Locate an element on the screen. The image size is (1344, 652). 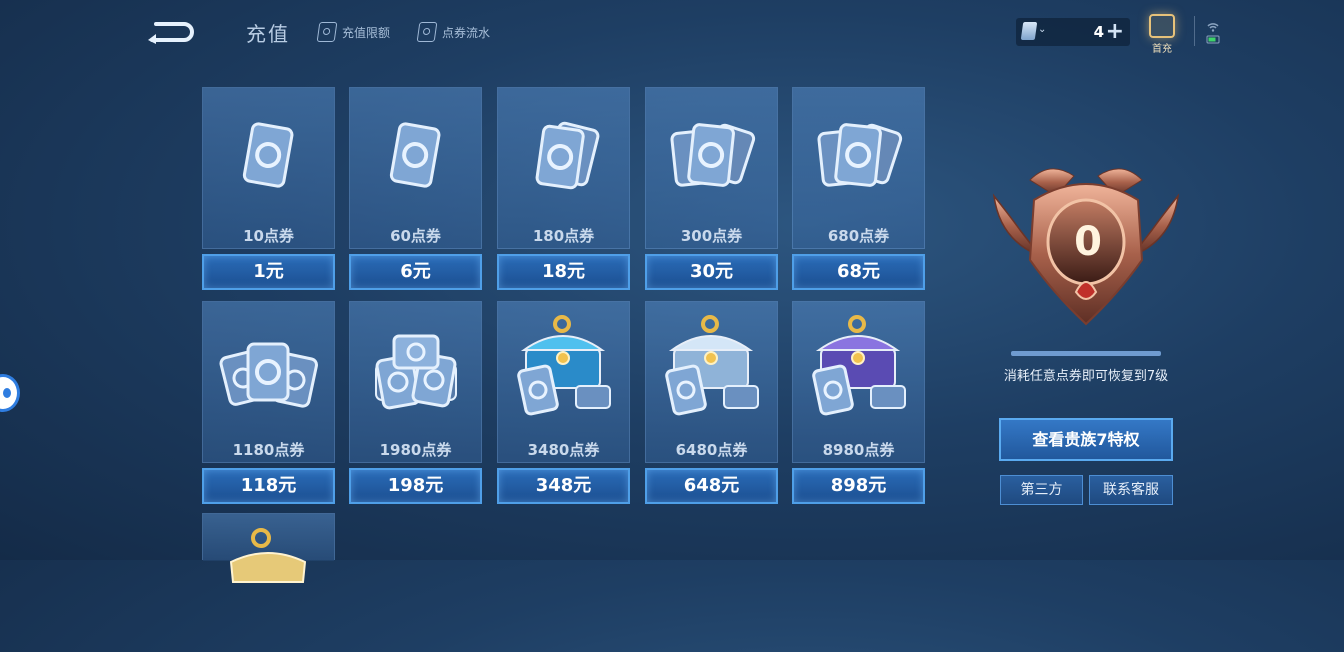
pack-price-button: 648元 is located at coordinates (711, 486).